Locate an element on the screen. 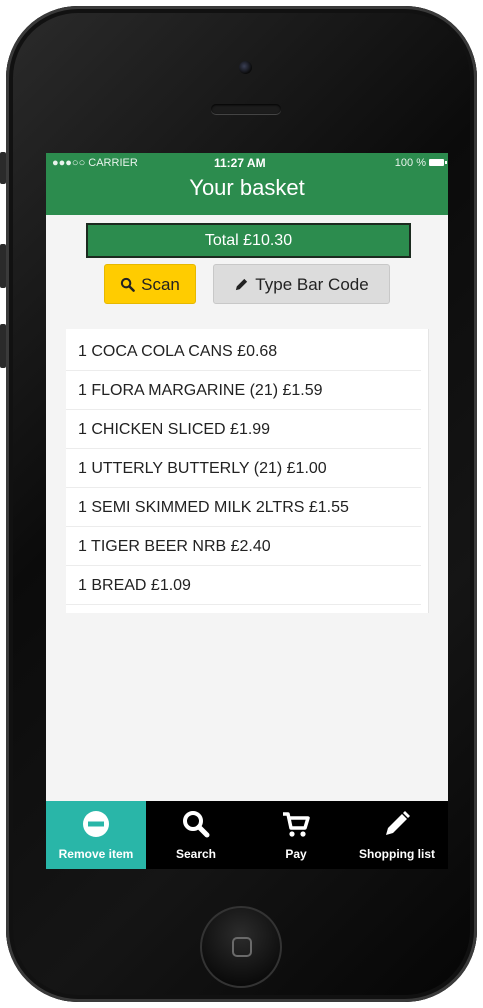 This screenshot has width=483, height=1008. bottom-tab-bar: Remove item Search Pay Shopping list is located at coordinates (247, 835).